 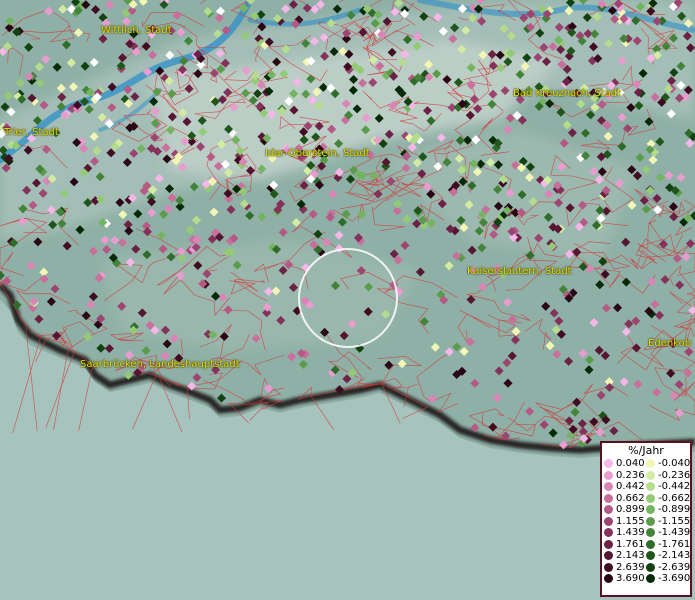 I want to click on legend-row: 1.439, so click(x=625, y=533).